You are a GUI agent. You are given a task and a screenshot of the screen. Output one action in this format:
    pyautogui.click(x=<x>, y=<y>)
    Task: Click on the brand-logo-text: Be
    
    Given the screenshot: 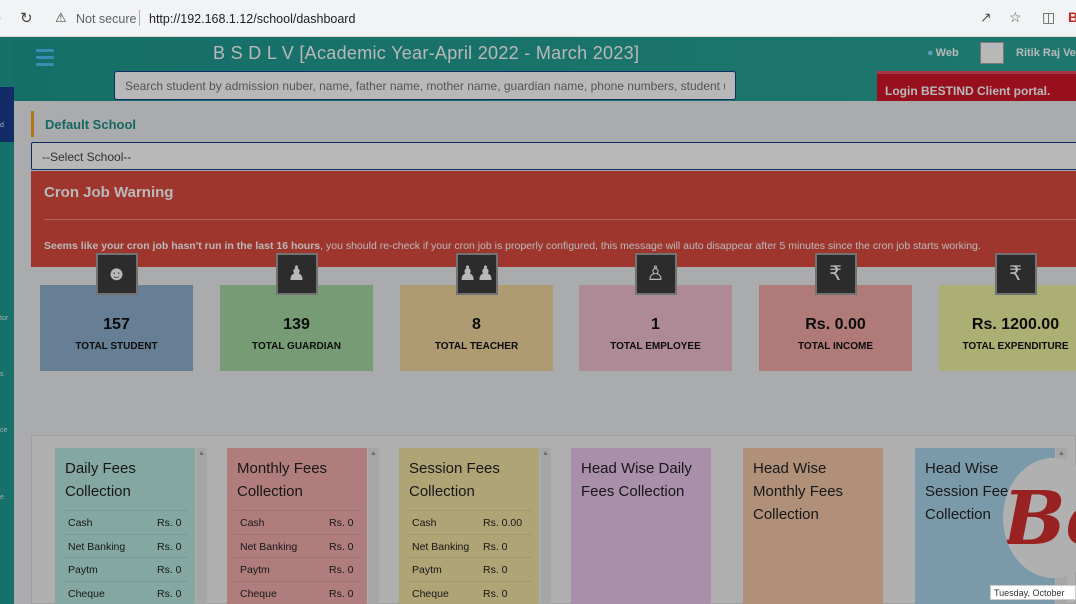 What is the action you would take?
    pyautogui.click(x=1039, y=519)
    